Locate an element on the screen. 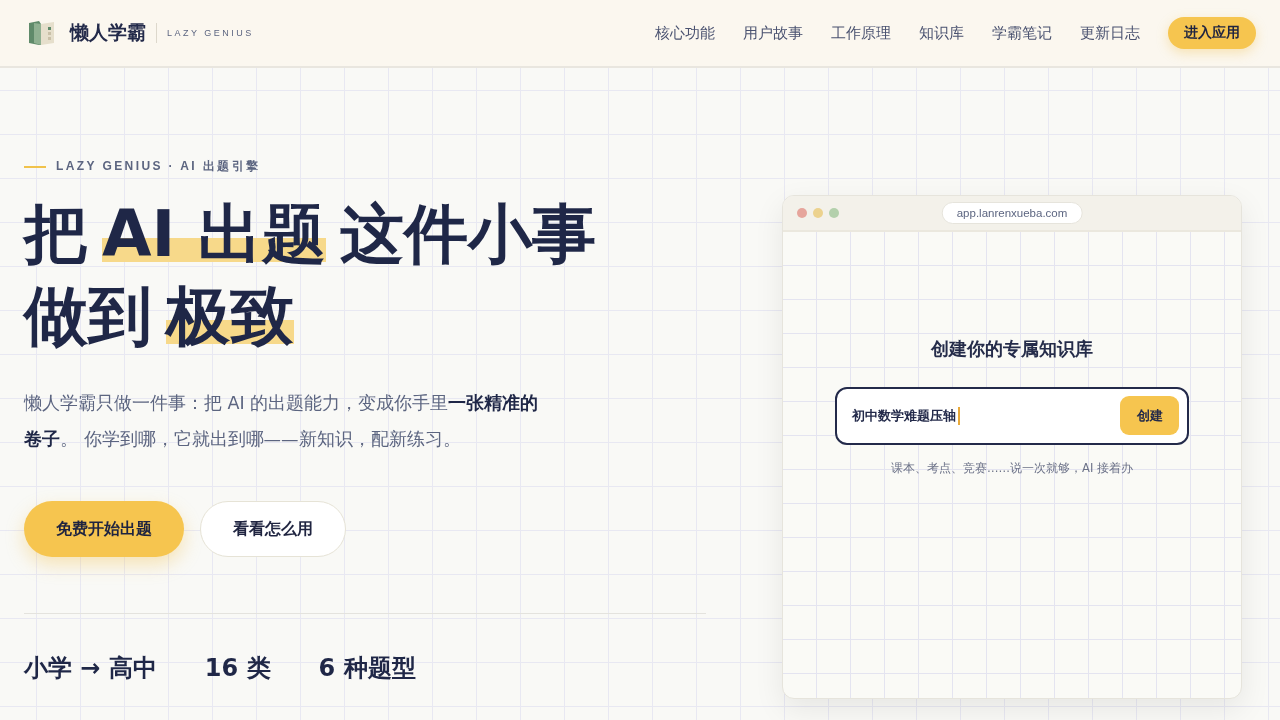  nav-link: 用户故事 is located at coordinates (773, 33).